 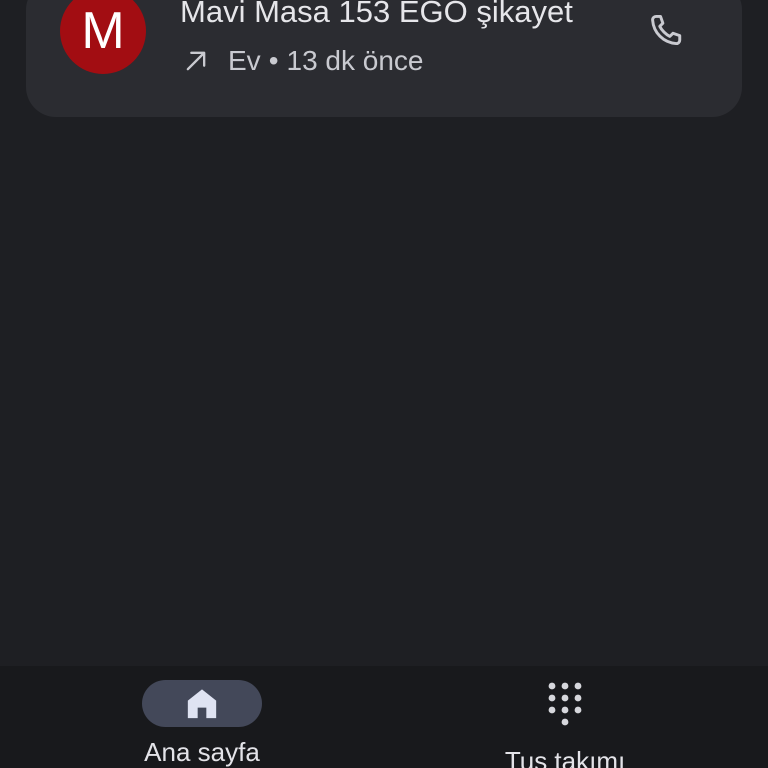 I want to click on outgoing-call-arrow-icon, so click(x=196, y=61).